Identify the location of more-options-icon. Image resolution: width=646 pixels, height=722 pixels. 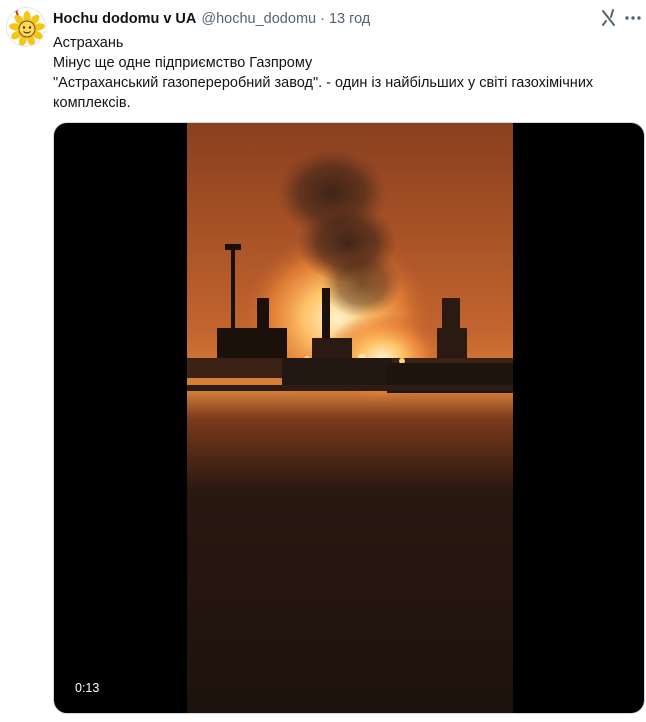
(633, 18).